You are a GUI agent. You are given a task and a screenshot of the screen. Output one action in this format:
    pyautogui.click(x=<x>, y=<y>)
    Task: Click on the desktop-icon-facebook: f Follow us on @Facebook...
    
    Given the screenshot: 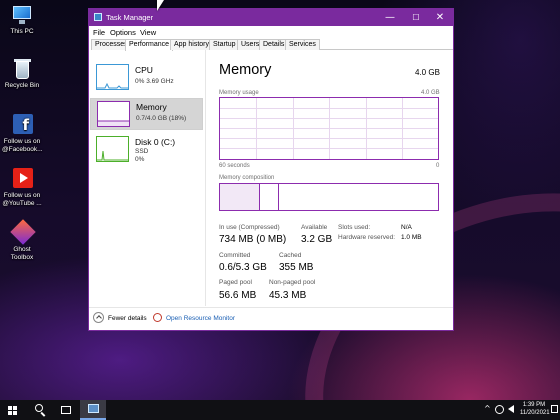 What is the action you would take?
    pyautogui.click(x=22, y=134)
    